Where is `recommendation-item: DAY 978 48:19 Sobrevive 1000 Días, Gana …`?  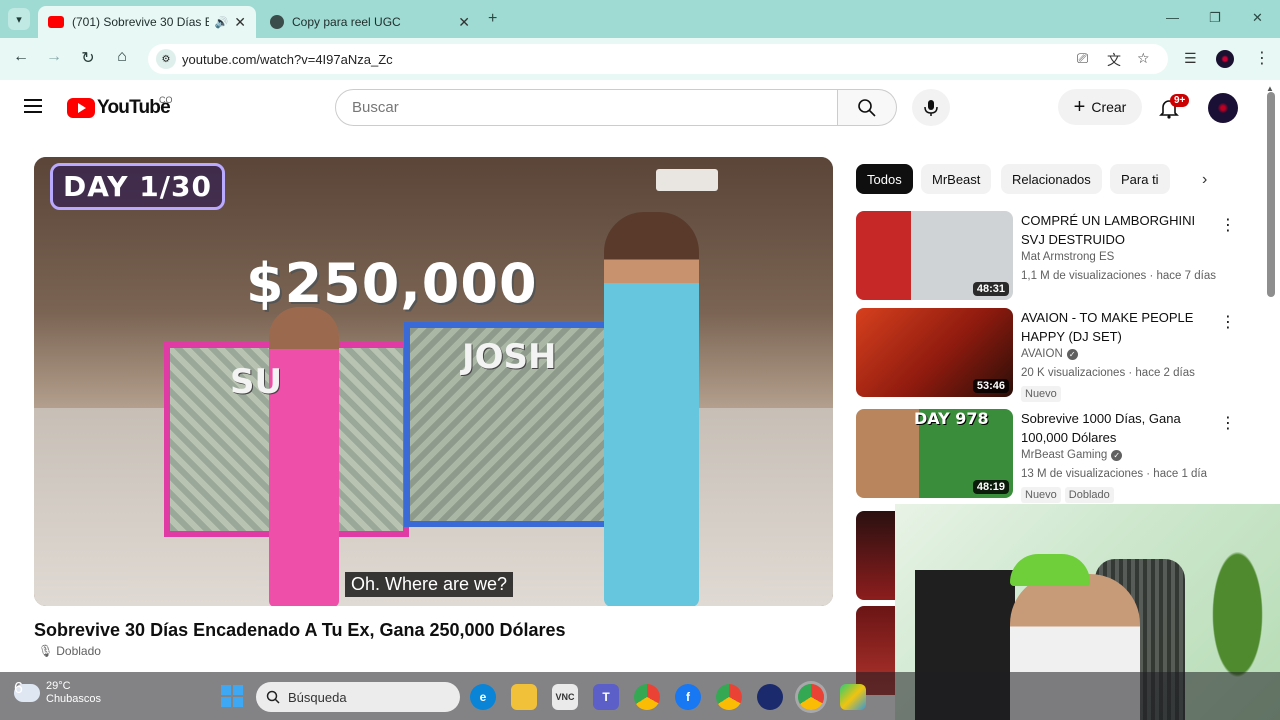 recommendation-item: DAY 978 48:19 Sobrevive 1000 Días, Gana … is located at coordinates (1051, 456).